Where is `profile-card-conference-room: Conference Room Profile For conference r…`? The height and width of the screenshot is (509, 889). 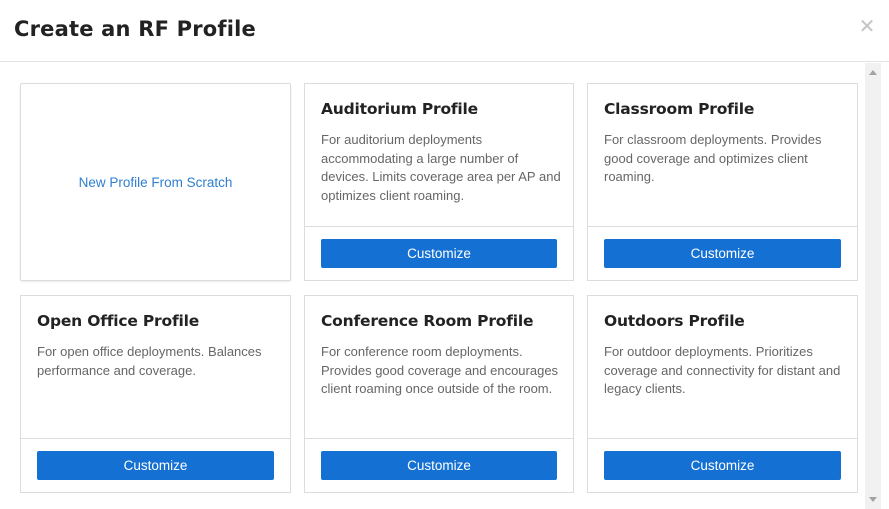 profile-card-conference-room: Conference Room Profile For conference r… is located at coordinates (439, 394).